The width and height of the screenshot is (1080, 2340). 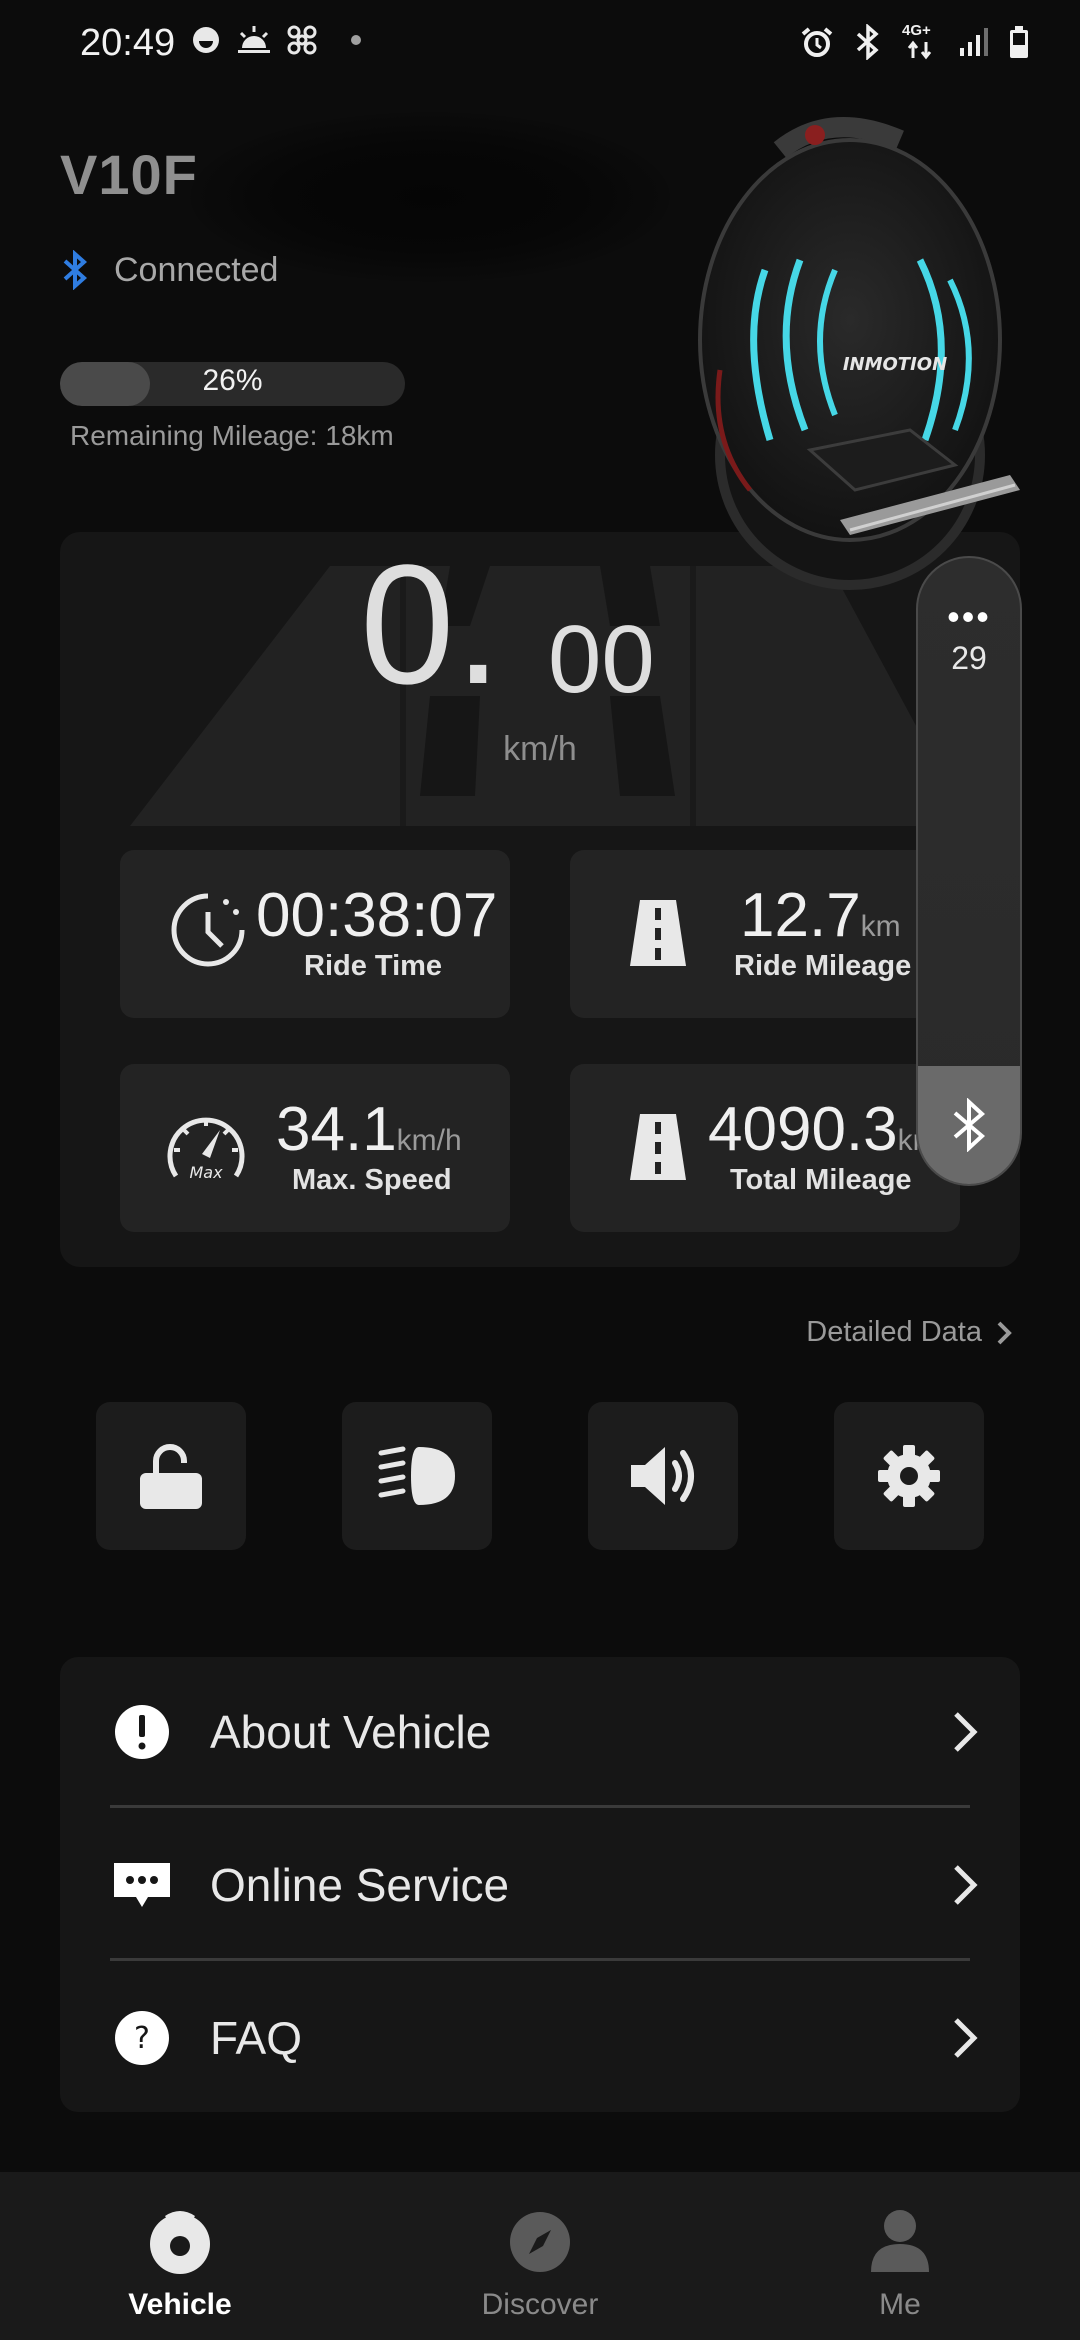 I want to click on lock-button, so click(x=171, y=1476).